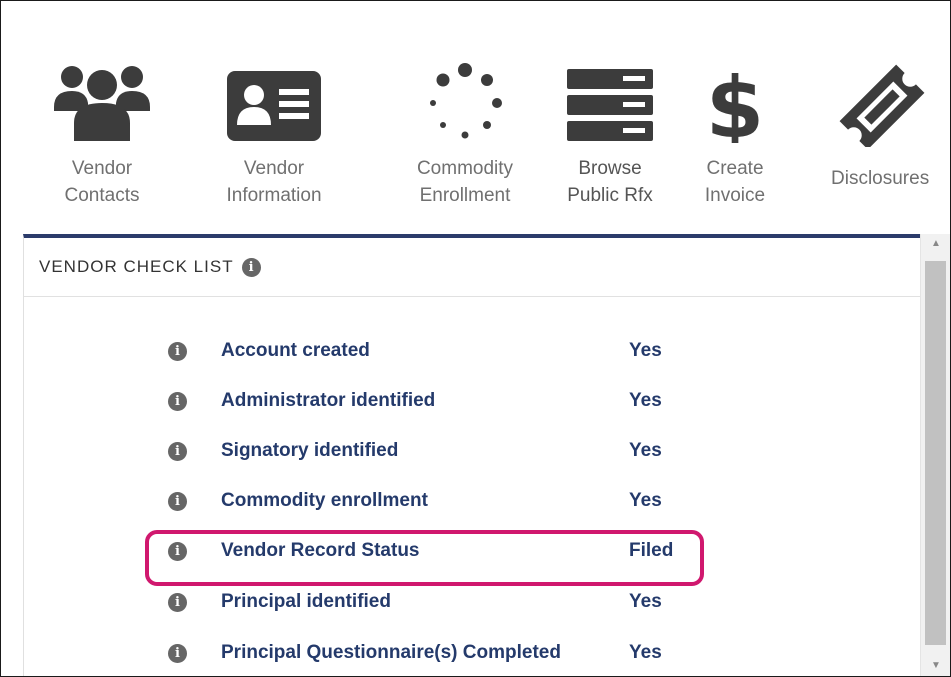 This screenshot has height=677, width=951. Describe the element at coordinates (472, 552) in the screenshot. I see `checklist-row-highlighted: i Vendor Record Status Filed` at that location.